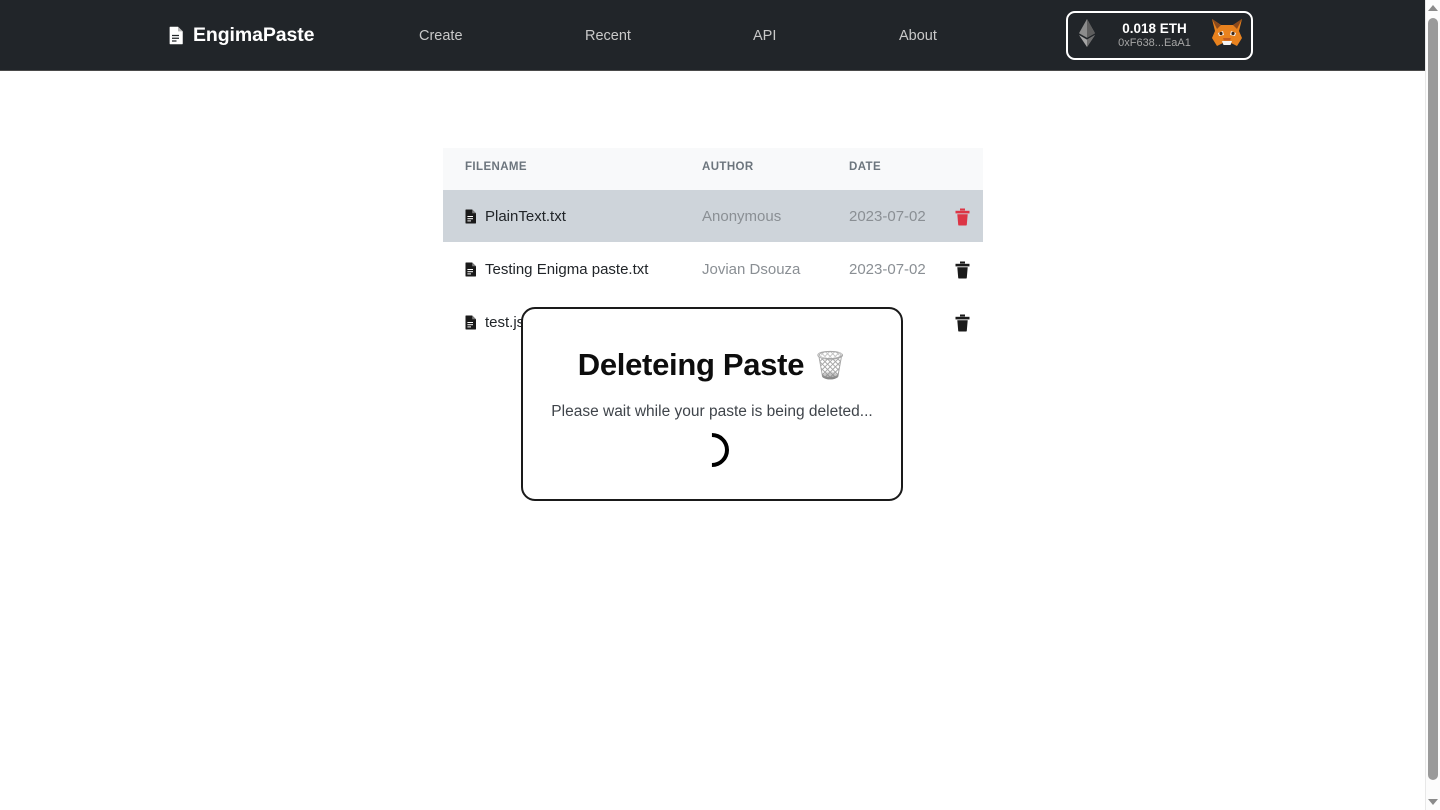 This screenshot has height=810, width=1440. I want to click on wallet-address: 0xF638...EaA1, so click(1154, 42).